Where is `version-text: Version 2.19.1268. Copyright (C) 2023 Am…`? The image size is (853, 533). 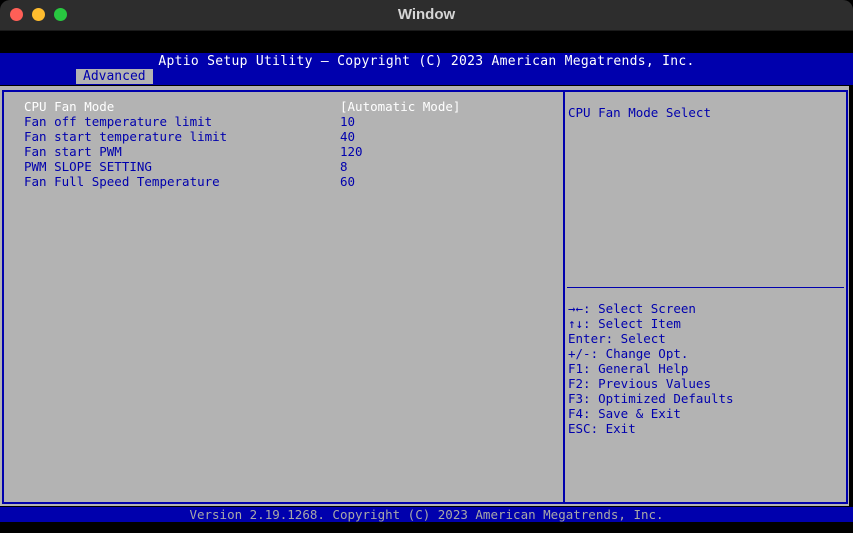
version-text: Version 2.19.1268. Copyright (C) 2023 Am… is located at coordinates (426, 514).